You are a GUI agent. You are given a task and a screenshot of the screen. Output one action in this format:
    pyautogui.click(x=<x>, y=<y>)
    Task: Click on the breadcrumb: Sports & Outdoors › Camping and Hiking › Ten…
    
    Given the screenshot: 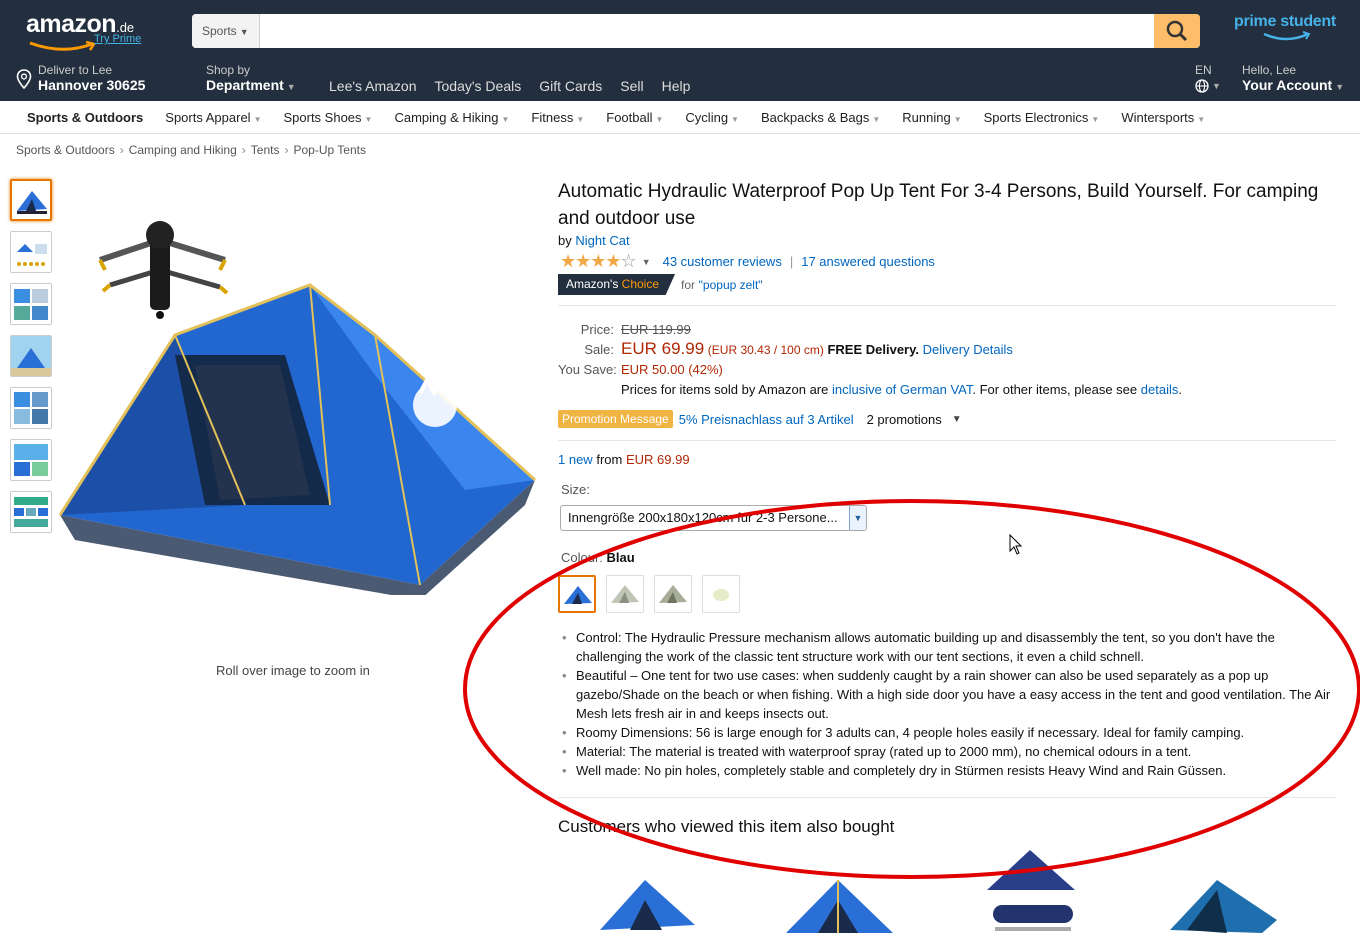 What is the action you would take?
    pyautogui.click(x=191, y=150)
    